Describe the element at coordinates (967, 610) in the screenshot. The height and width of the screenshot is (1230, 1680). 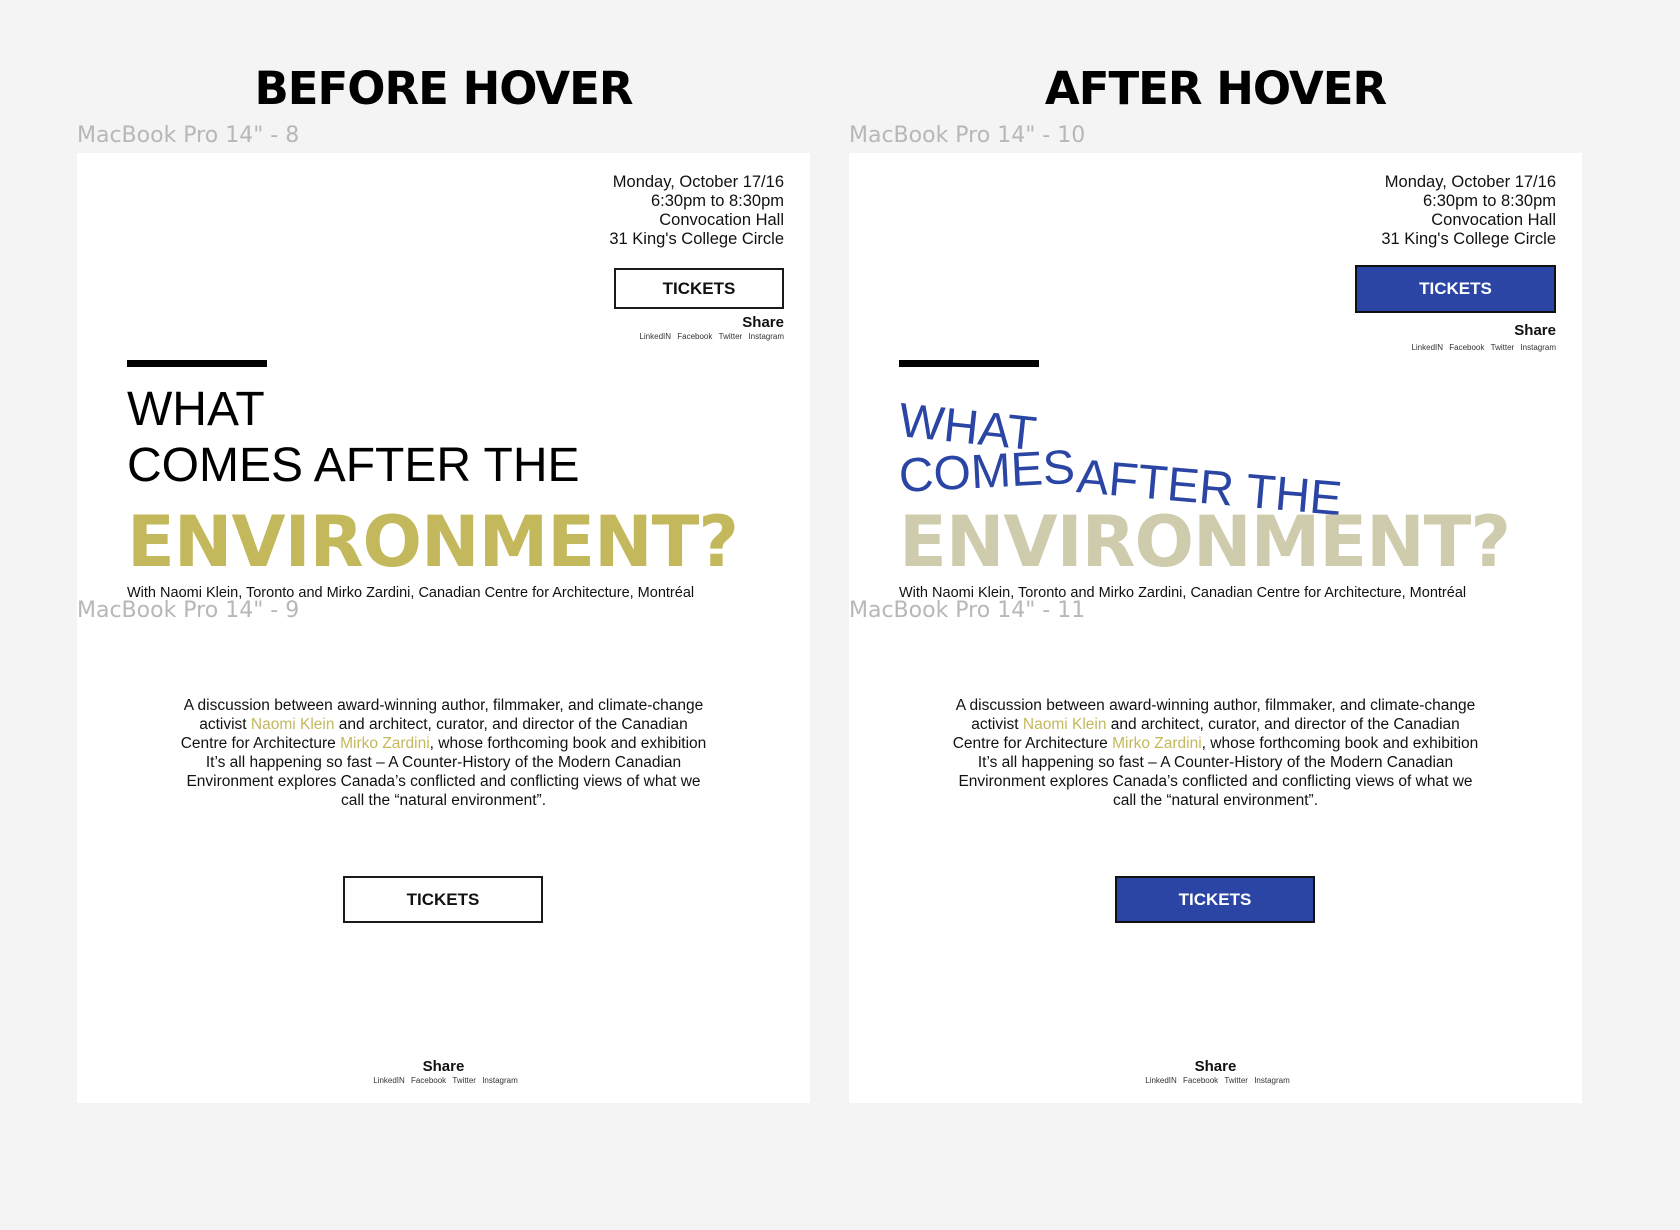
I see `frame-label-11: MacBook Pro 14" - 11` at that location.